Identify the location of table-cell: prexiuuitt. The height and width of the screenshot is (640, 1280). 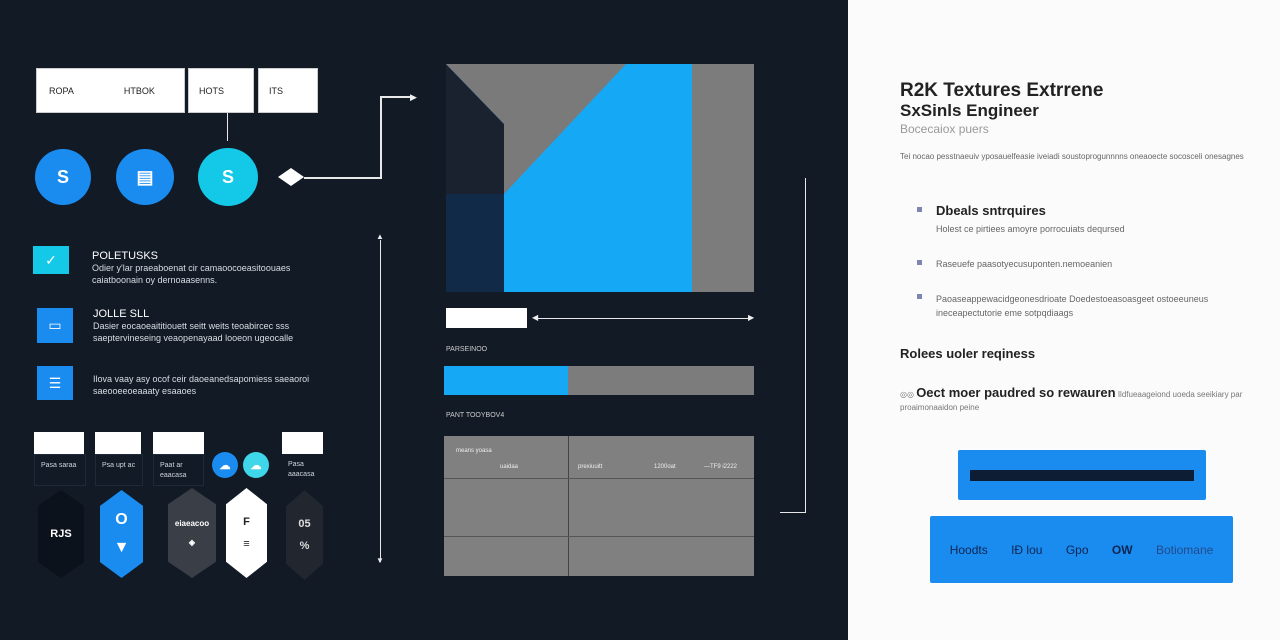
(590, 467).